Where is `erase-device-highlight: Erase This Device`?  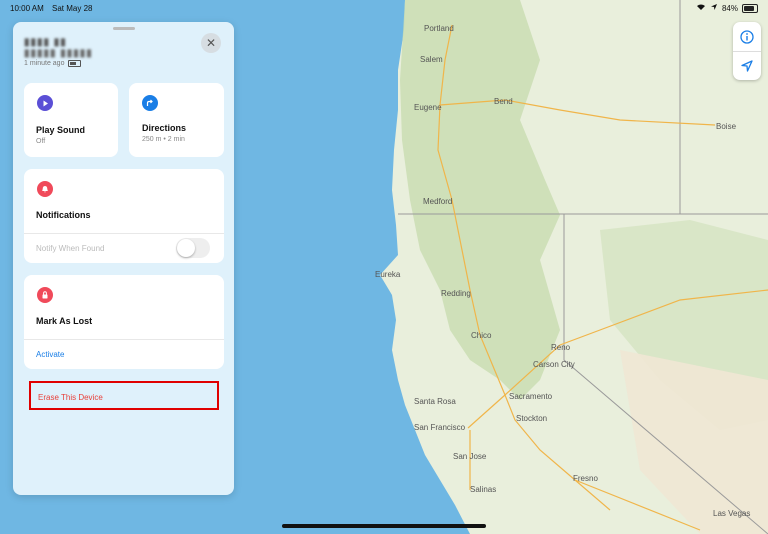 erase-device-highlight: Erase This Device is located at coordinates (124, 395).